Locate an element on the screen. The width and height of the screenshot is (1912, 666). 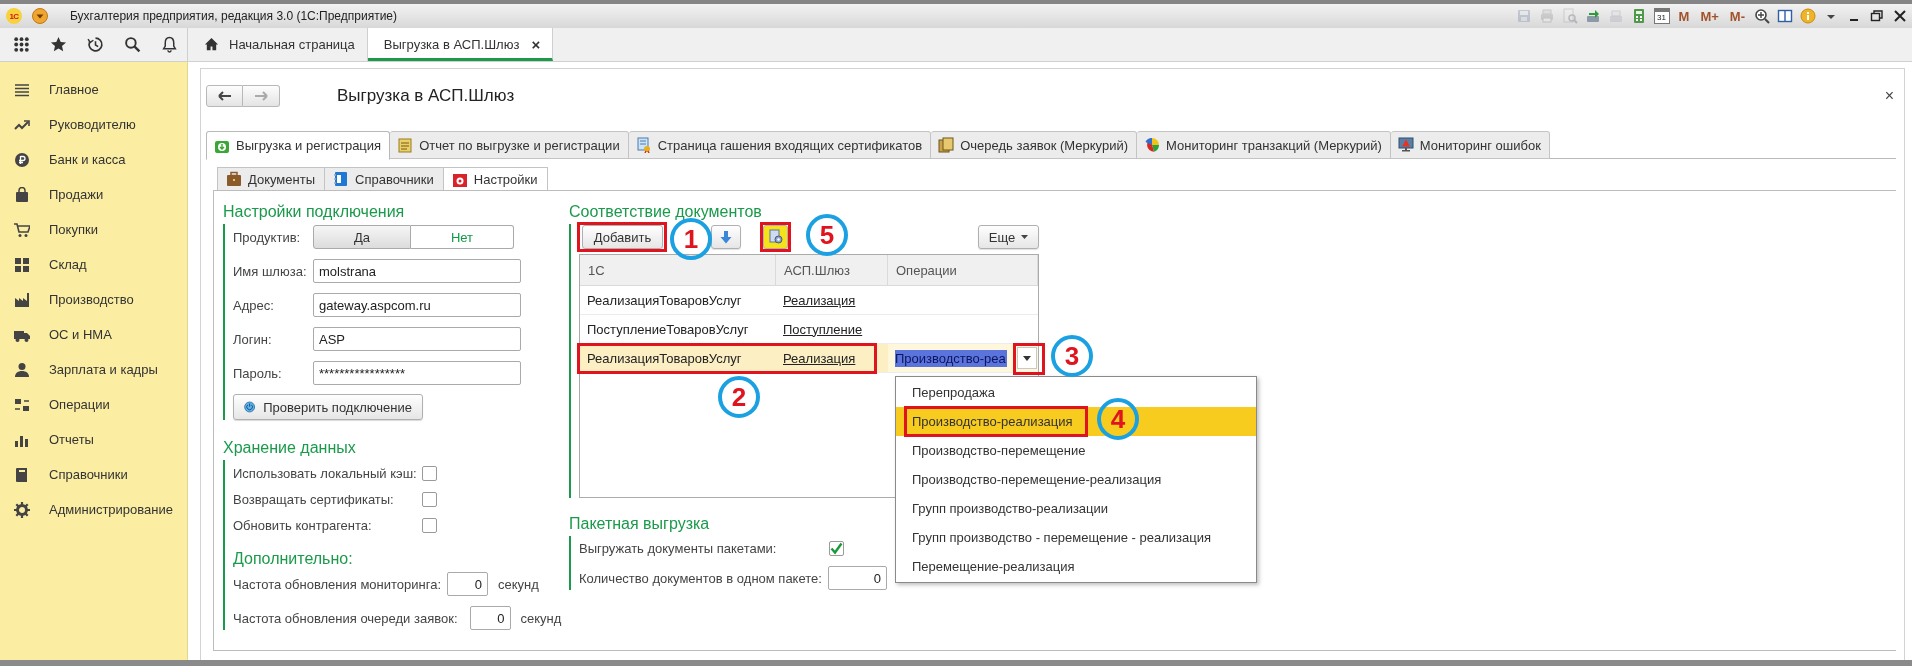
search-icon is located at coordinates (132, 44).